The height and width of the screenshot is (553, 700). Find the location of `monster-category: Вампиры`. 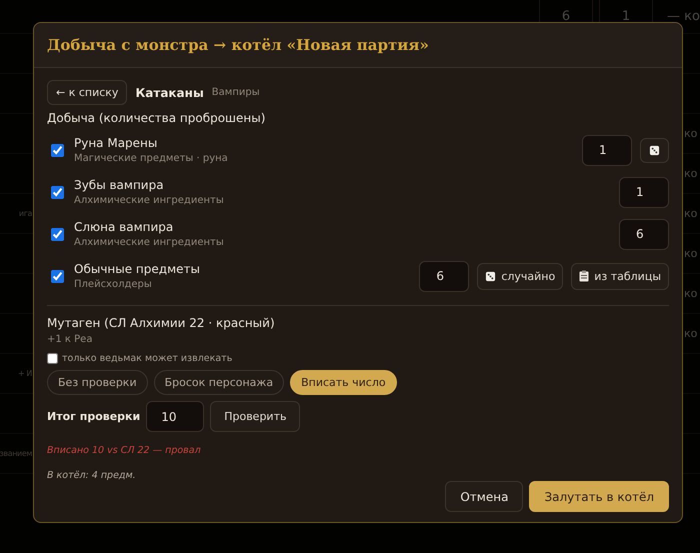

monster-category: Вампиры is located at coordinates (236, 92).